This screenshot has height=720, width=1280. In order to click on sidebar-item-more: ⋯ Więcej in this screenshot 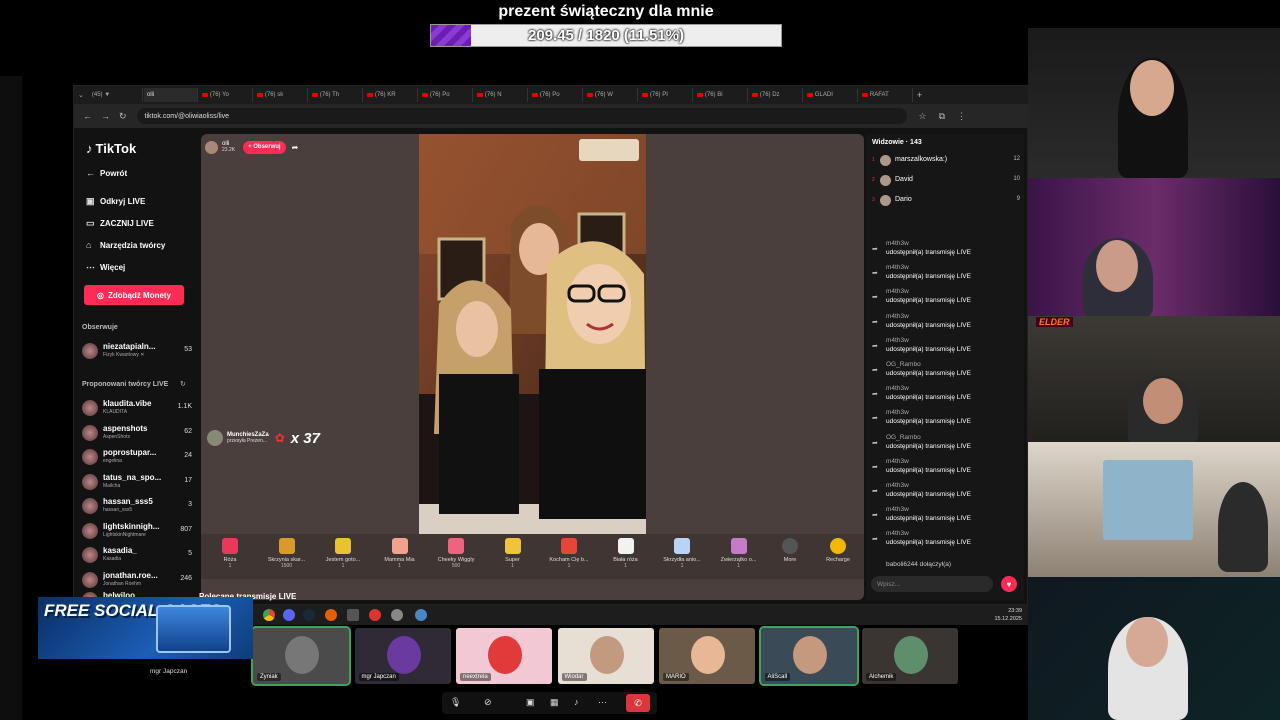, I will do `click(105, 267)`.